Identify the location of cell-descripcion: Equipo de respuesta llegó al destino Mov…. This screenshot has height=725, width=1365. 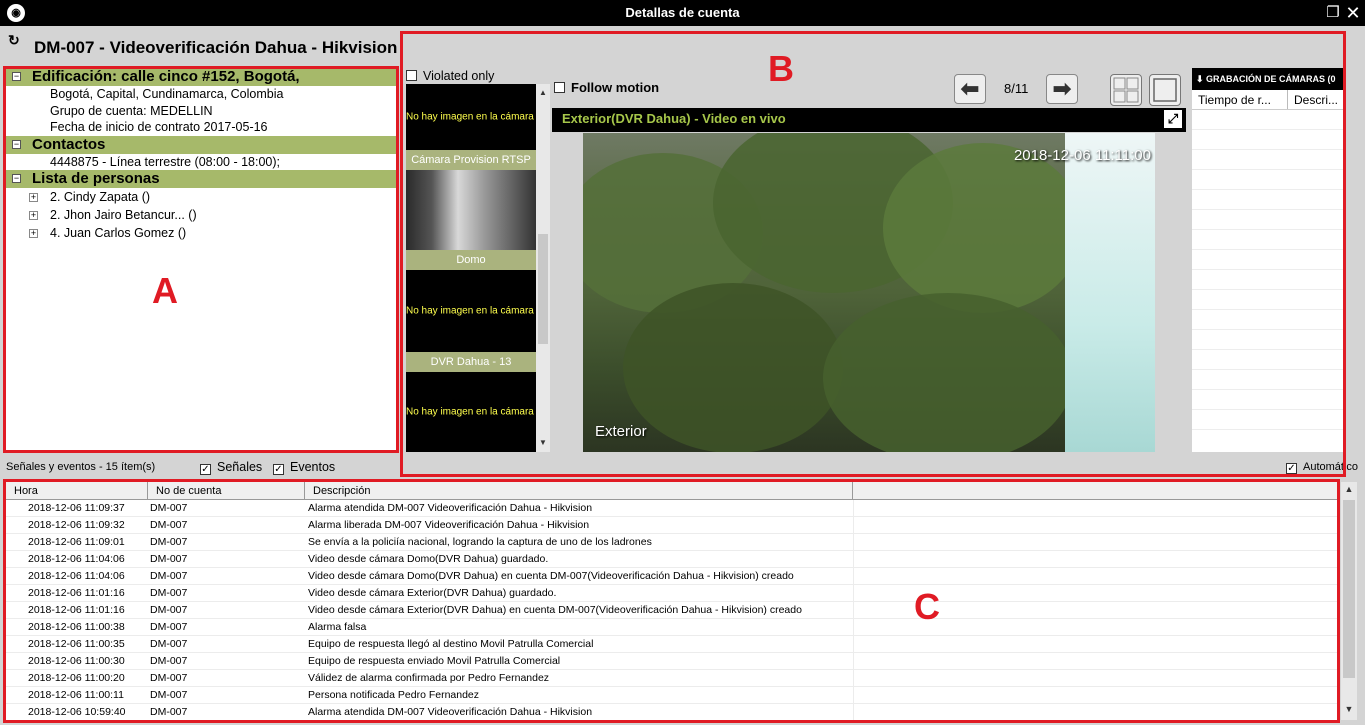
(451, 644).